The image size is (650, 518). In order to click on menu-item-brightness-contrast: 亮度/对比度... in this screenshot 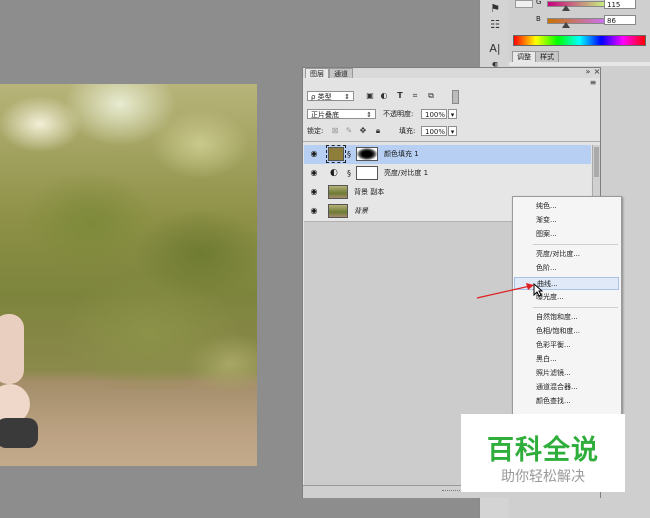, I will do `click(566, 254)`.